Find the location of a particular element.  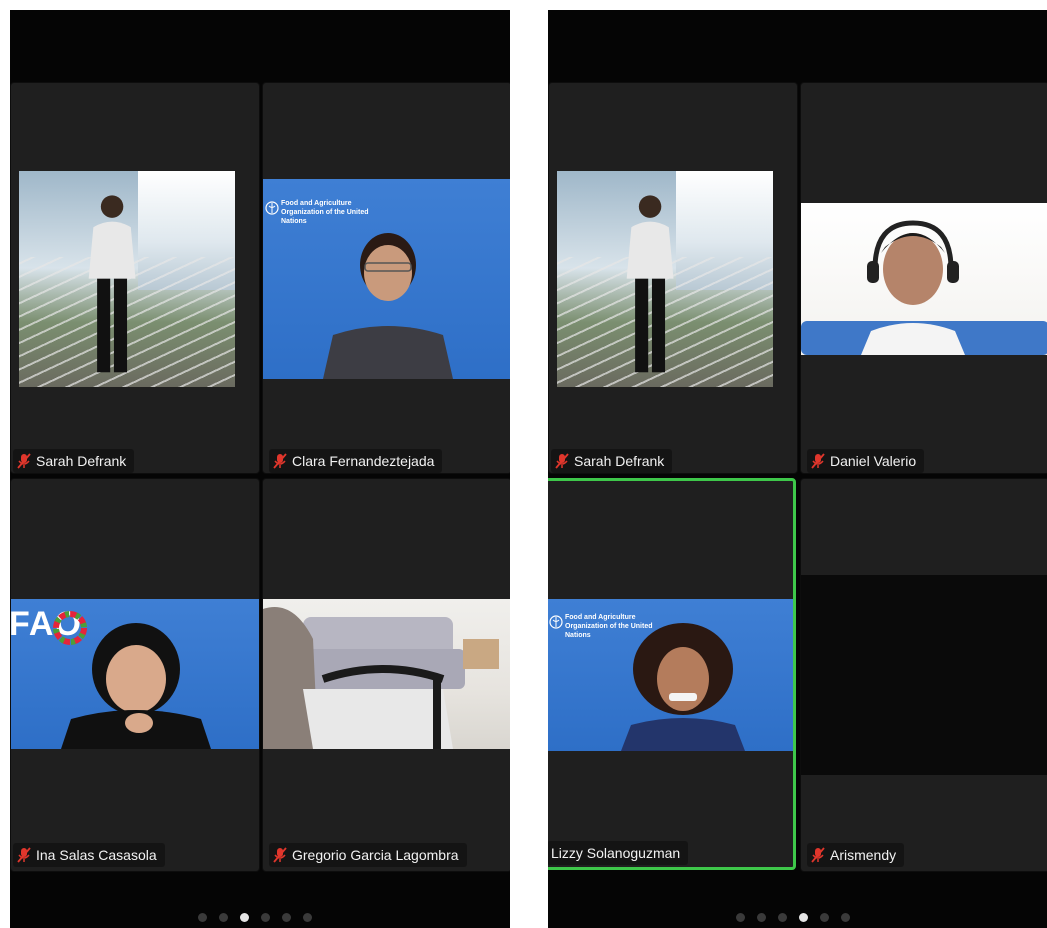

participant-tile: Arismendy is located at coordinates (923, 675).